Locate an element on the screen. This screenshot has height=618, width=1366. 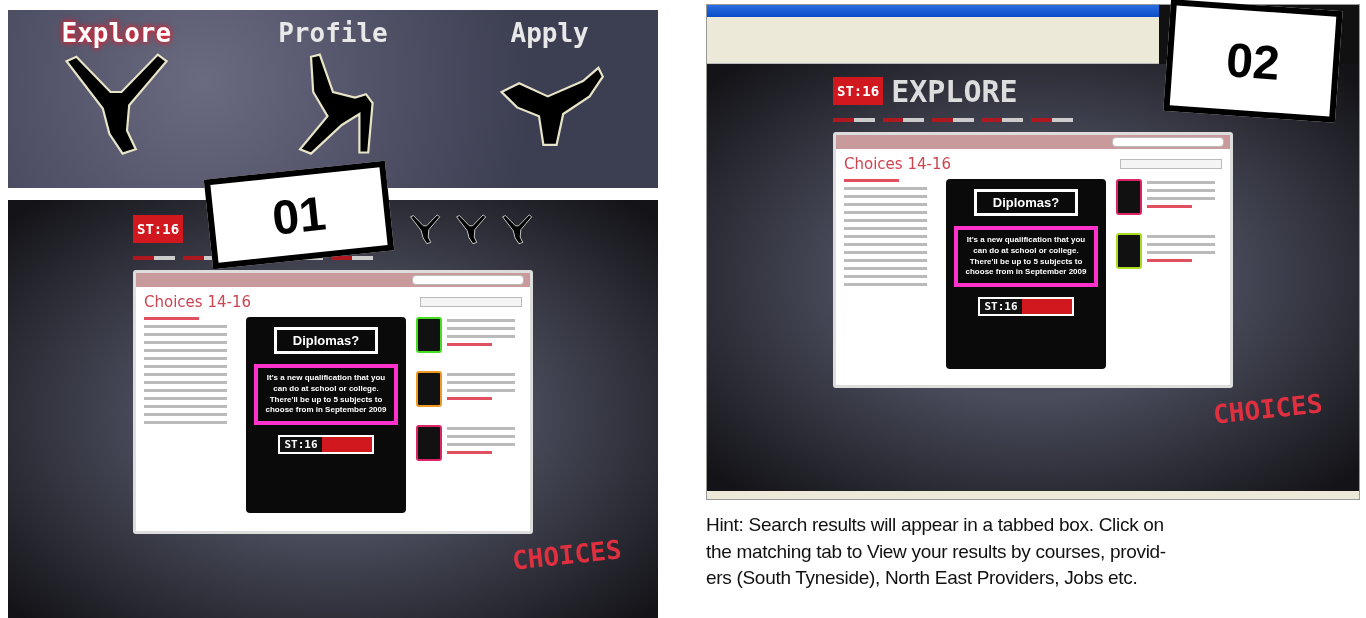
callout-number: 02 is located at coordinates (1253, 61).